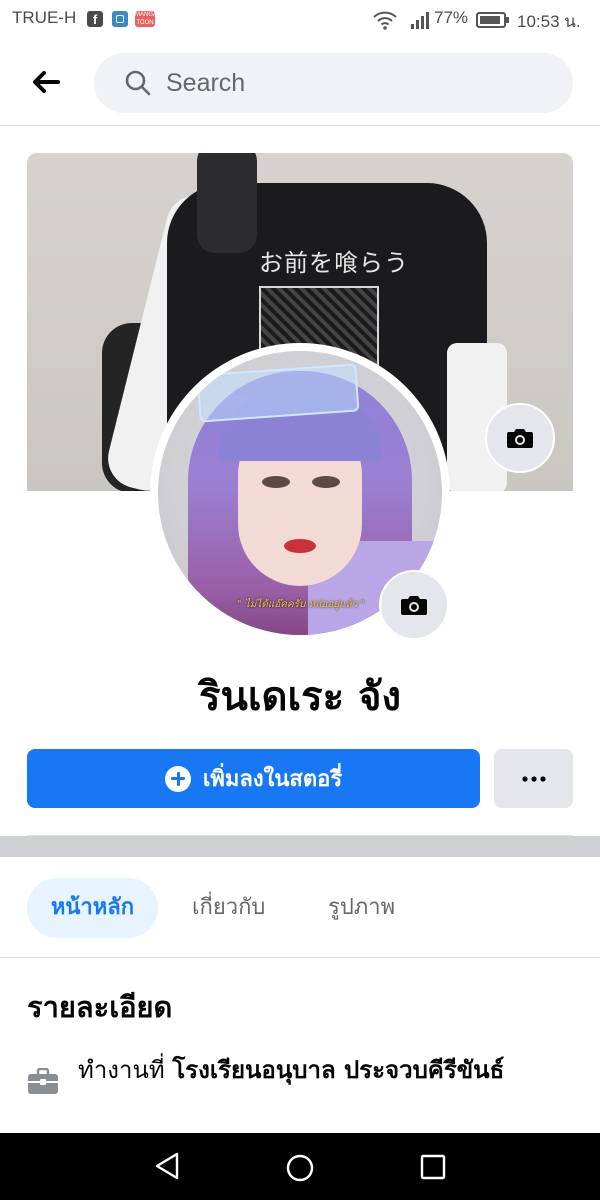 The width and height of the screenshot is (600, 1200). Describe the element at coordinates (43, 1081) in the screenshot. I see `briefcase-icon` at that location.